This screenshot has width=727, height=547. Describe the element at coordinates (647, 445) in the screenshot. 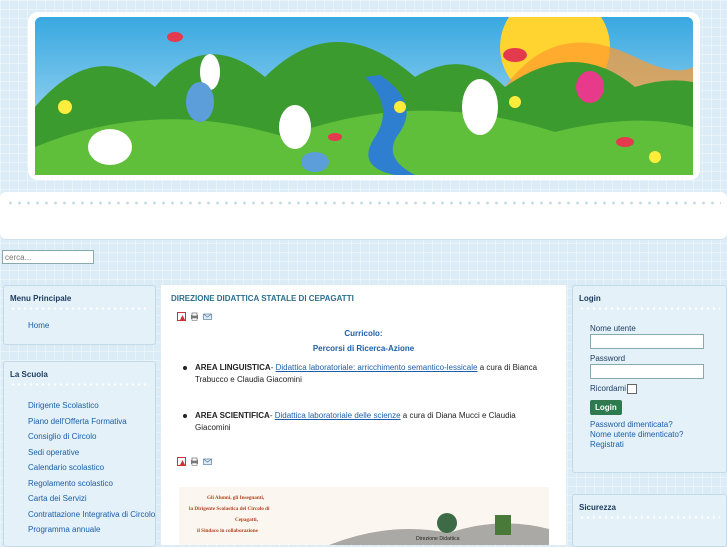

I see `register-link: Registrati` at that location.